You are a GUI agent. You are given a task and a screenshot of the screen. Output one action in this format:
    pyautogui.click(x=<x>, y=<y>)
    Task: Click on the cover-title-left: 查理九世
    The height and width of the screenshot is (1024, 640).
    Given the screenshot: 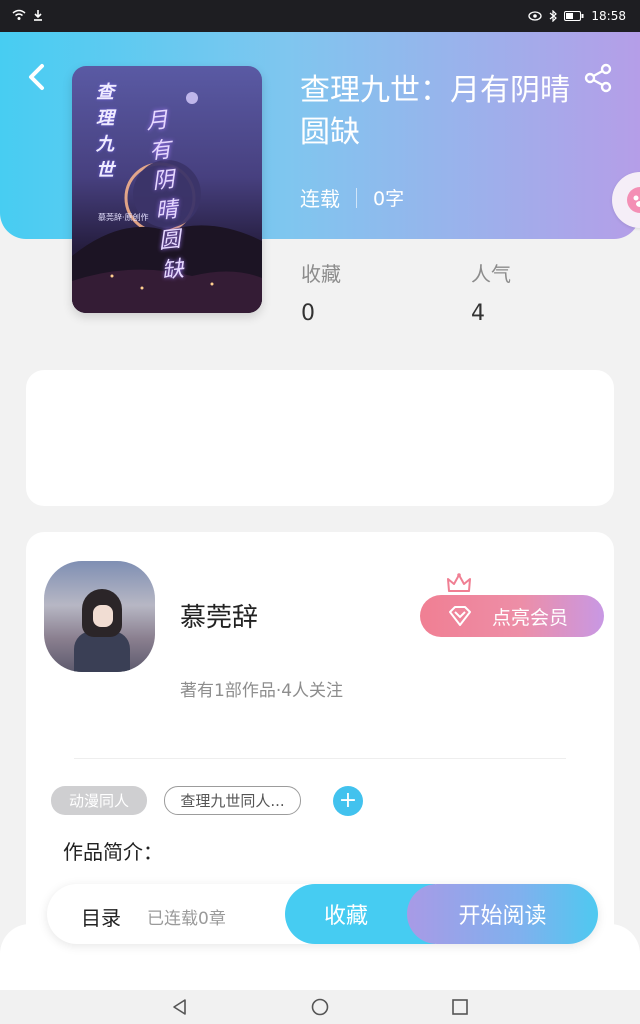 What is the action you would take?
    pyautogui.click(x=105, y=131)
    